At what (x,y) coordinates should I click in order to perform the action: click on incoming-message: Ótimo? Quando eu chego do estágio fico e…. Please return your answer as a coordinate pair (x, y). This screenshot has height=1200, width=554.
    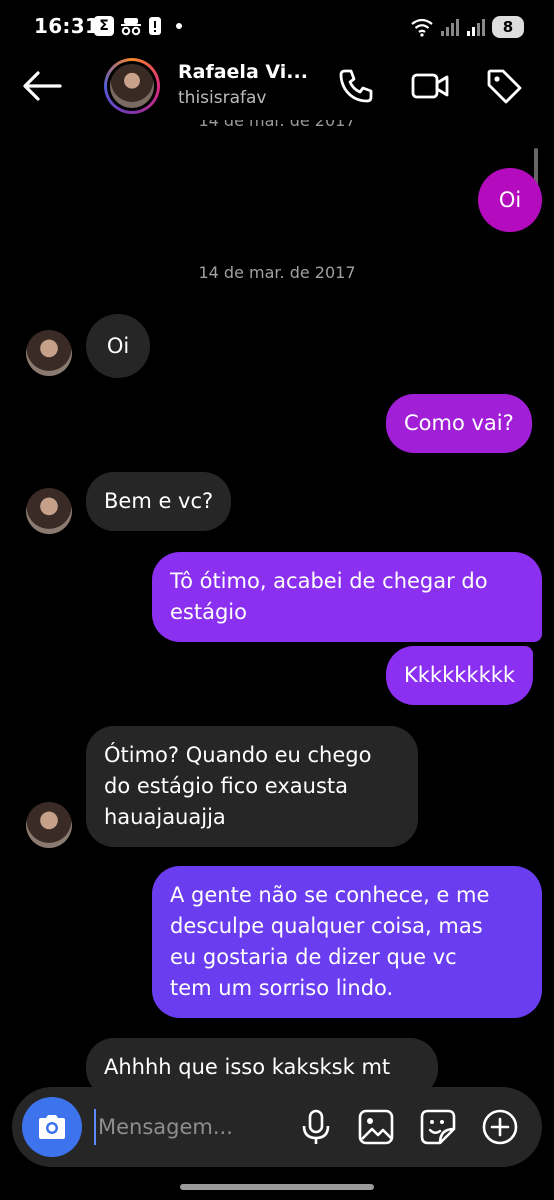
    Looking at the image, I should click on (252, 786).